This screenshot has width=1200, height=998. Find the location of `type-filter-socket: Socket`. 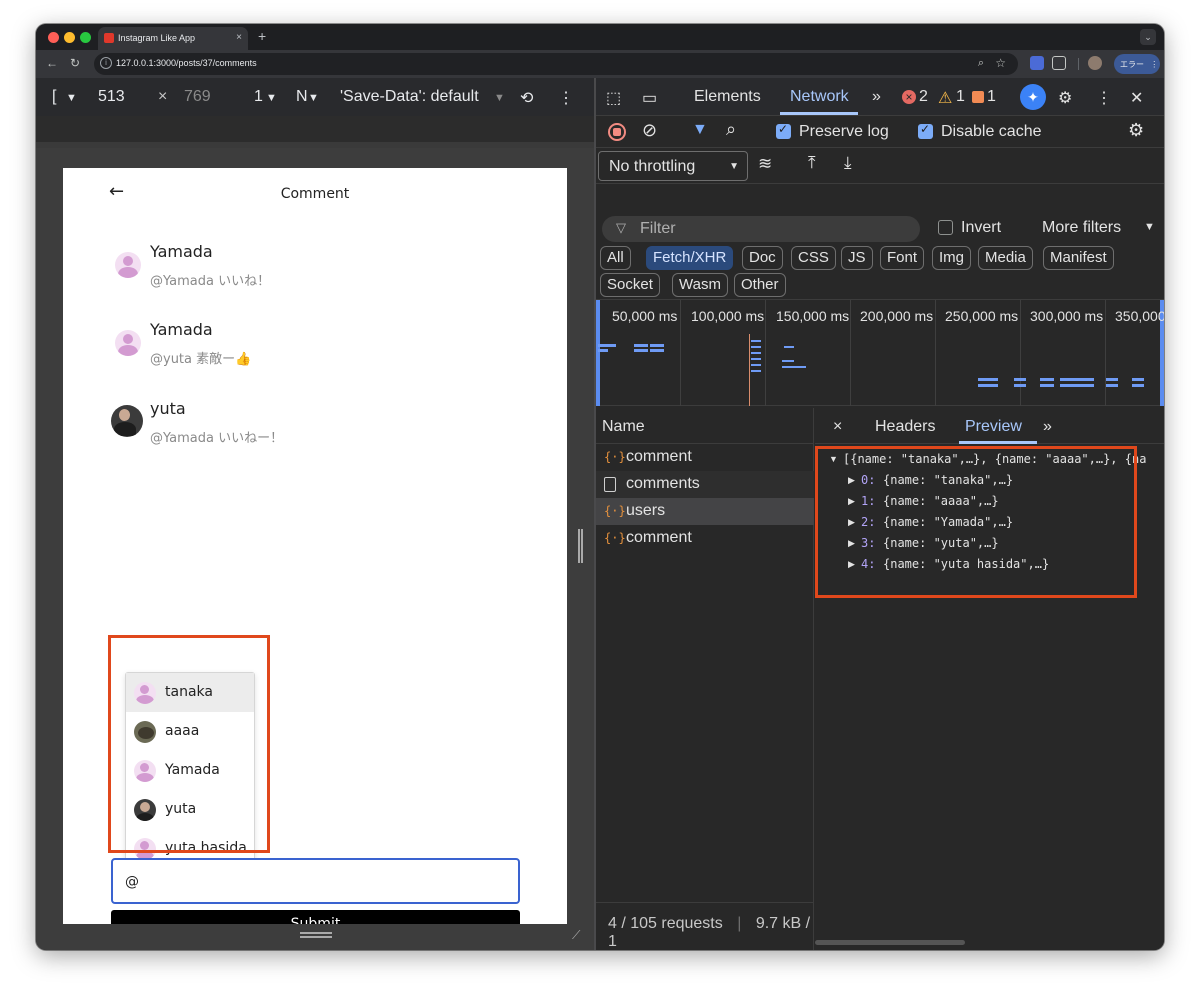

type-filter-socket: Socket is located at coordinates (630, 285).